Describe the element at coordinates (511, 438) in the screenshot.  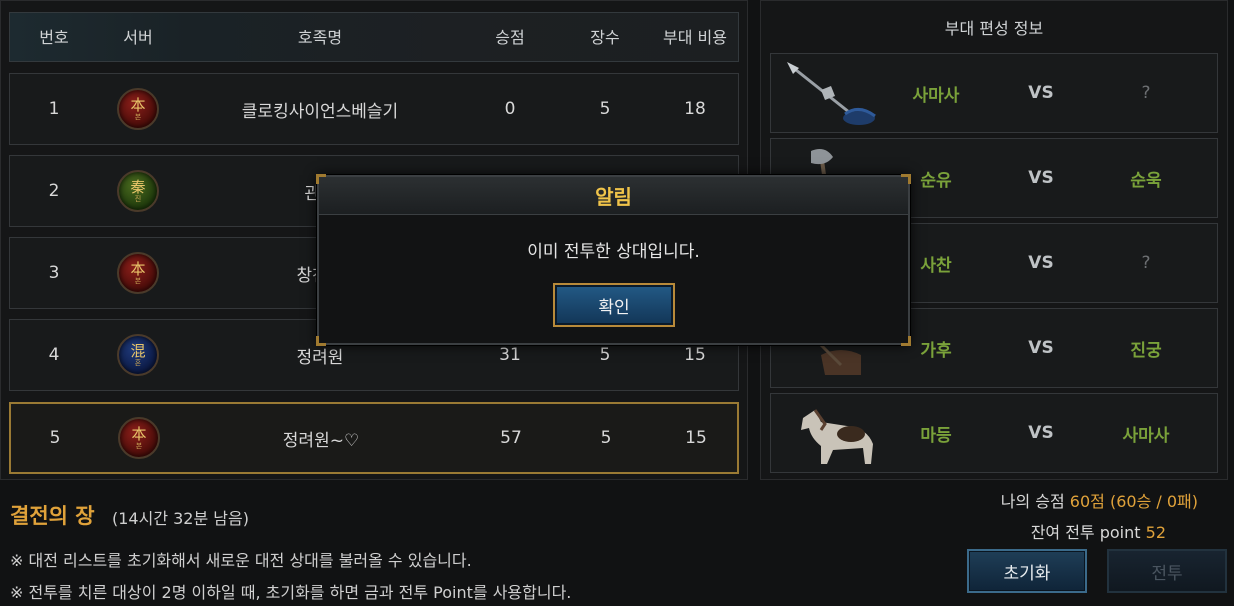
I see `row-score: 57` at that location.